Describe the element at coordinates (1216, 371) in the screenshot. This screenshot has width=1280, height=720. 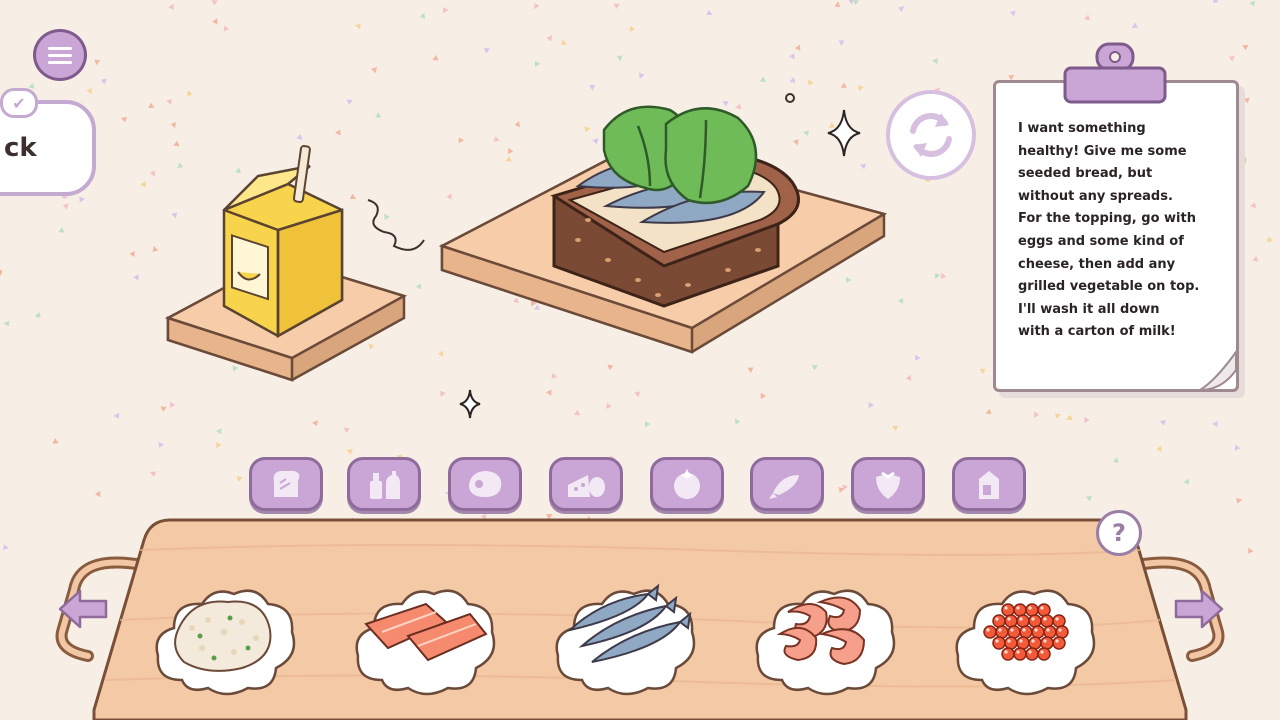
I see `page-curl-icon` at that location.